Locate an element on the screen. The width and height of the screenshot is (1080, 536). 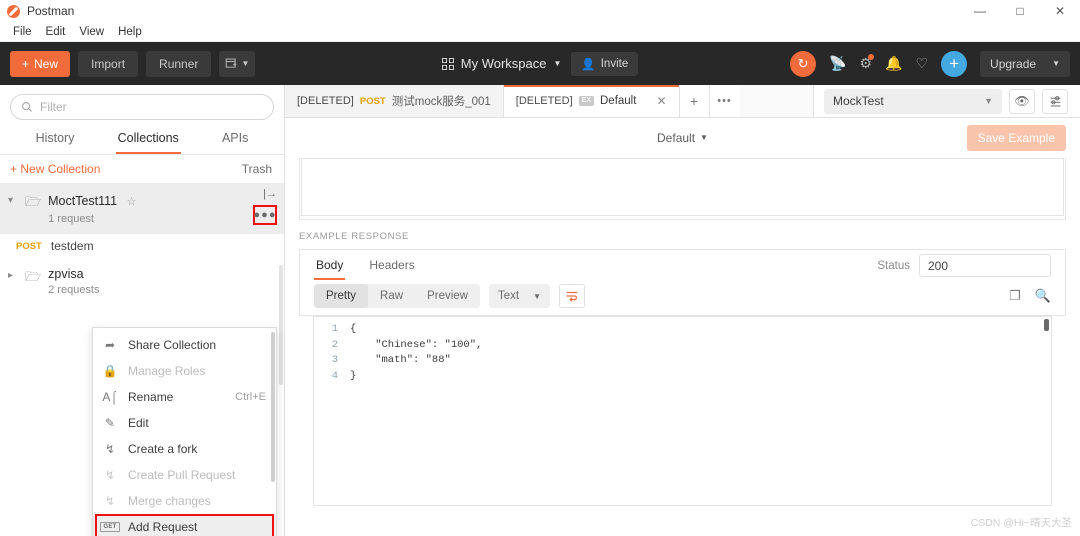
line-number: 3 is located at coordinates (334, 360).